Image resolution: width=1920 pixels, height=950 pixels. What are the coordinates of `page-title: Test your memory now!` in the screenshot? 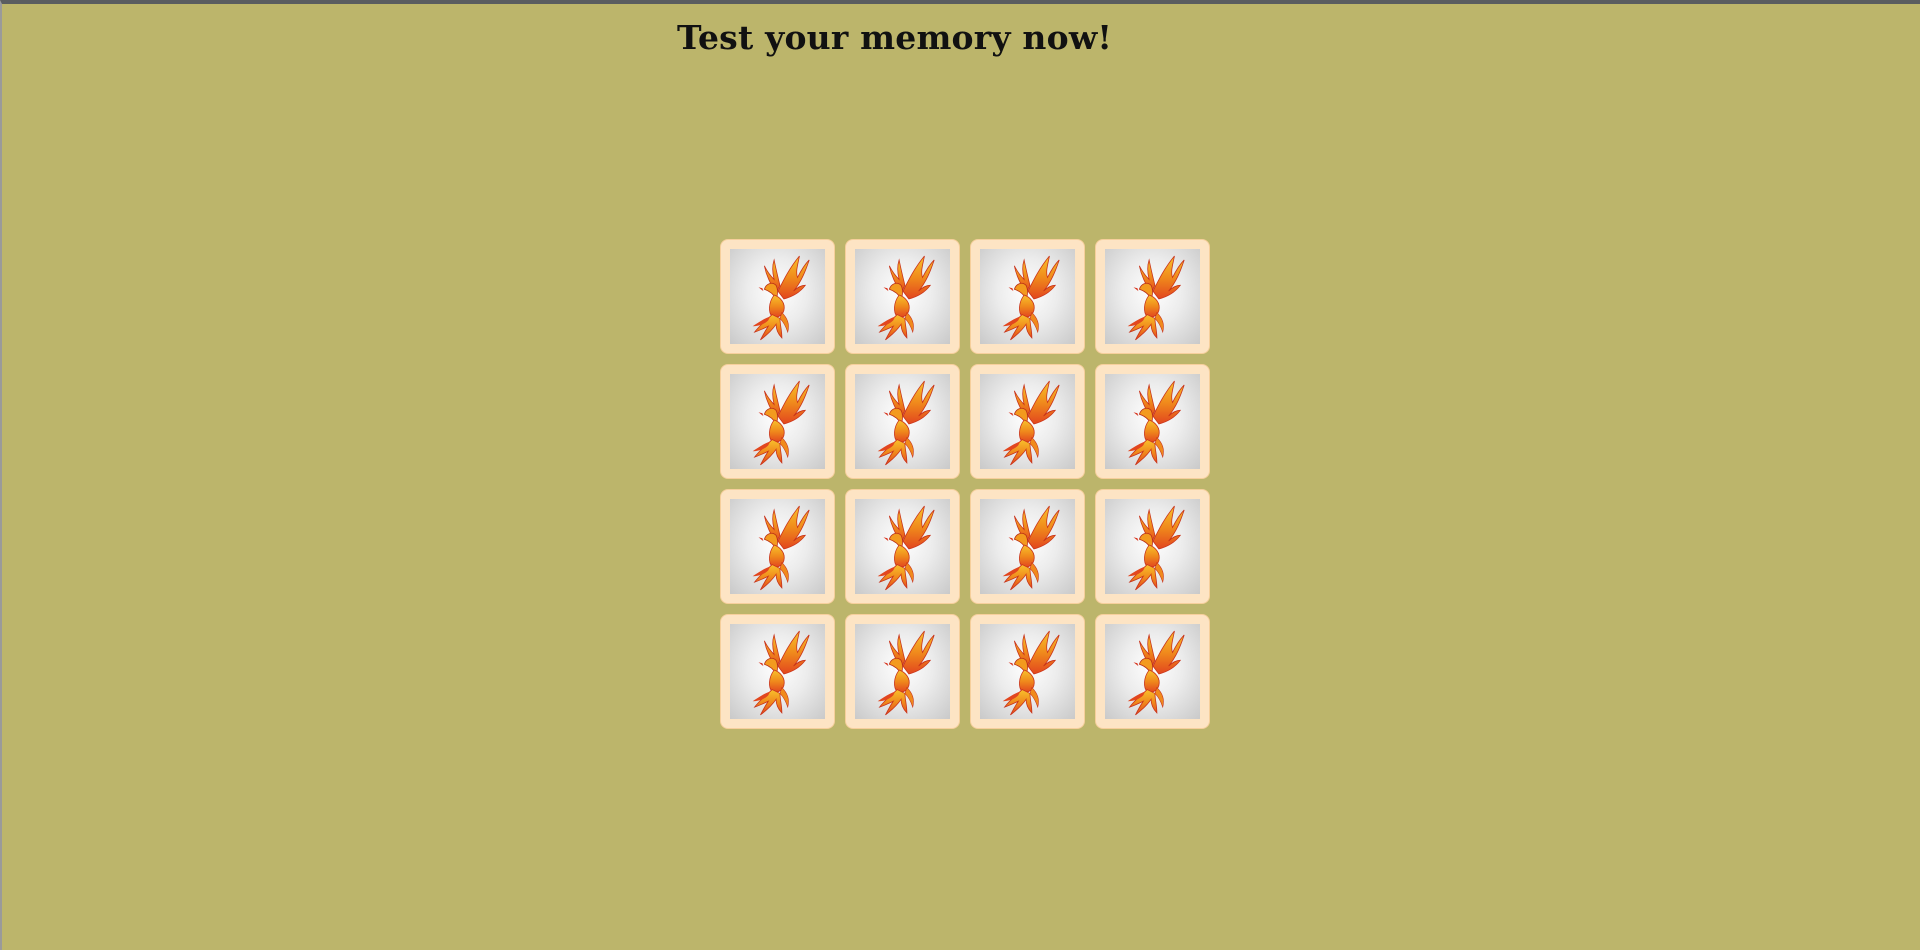 It's located at (895, 37).